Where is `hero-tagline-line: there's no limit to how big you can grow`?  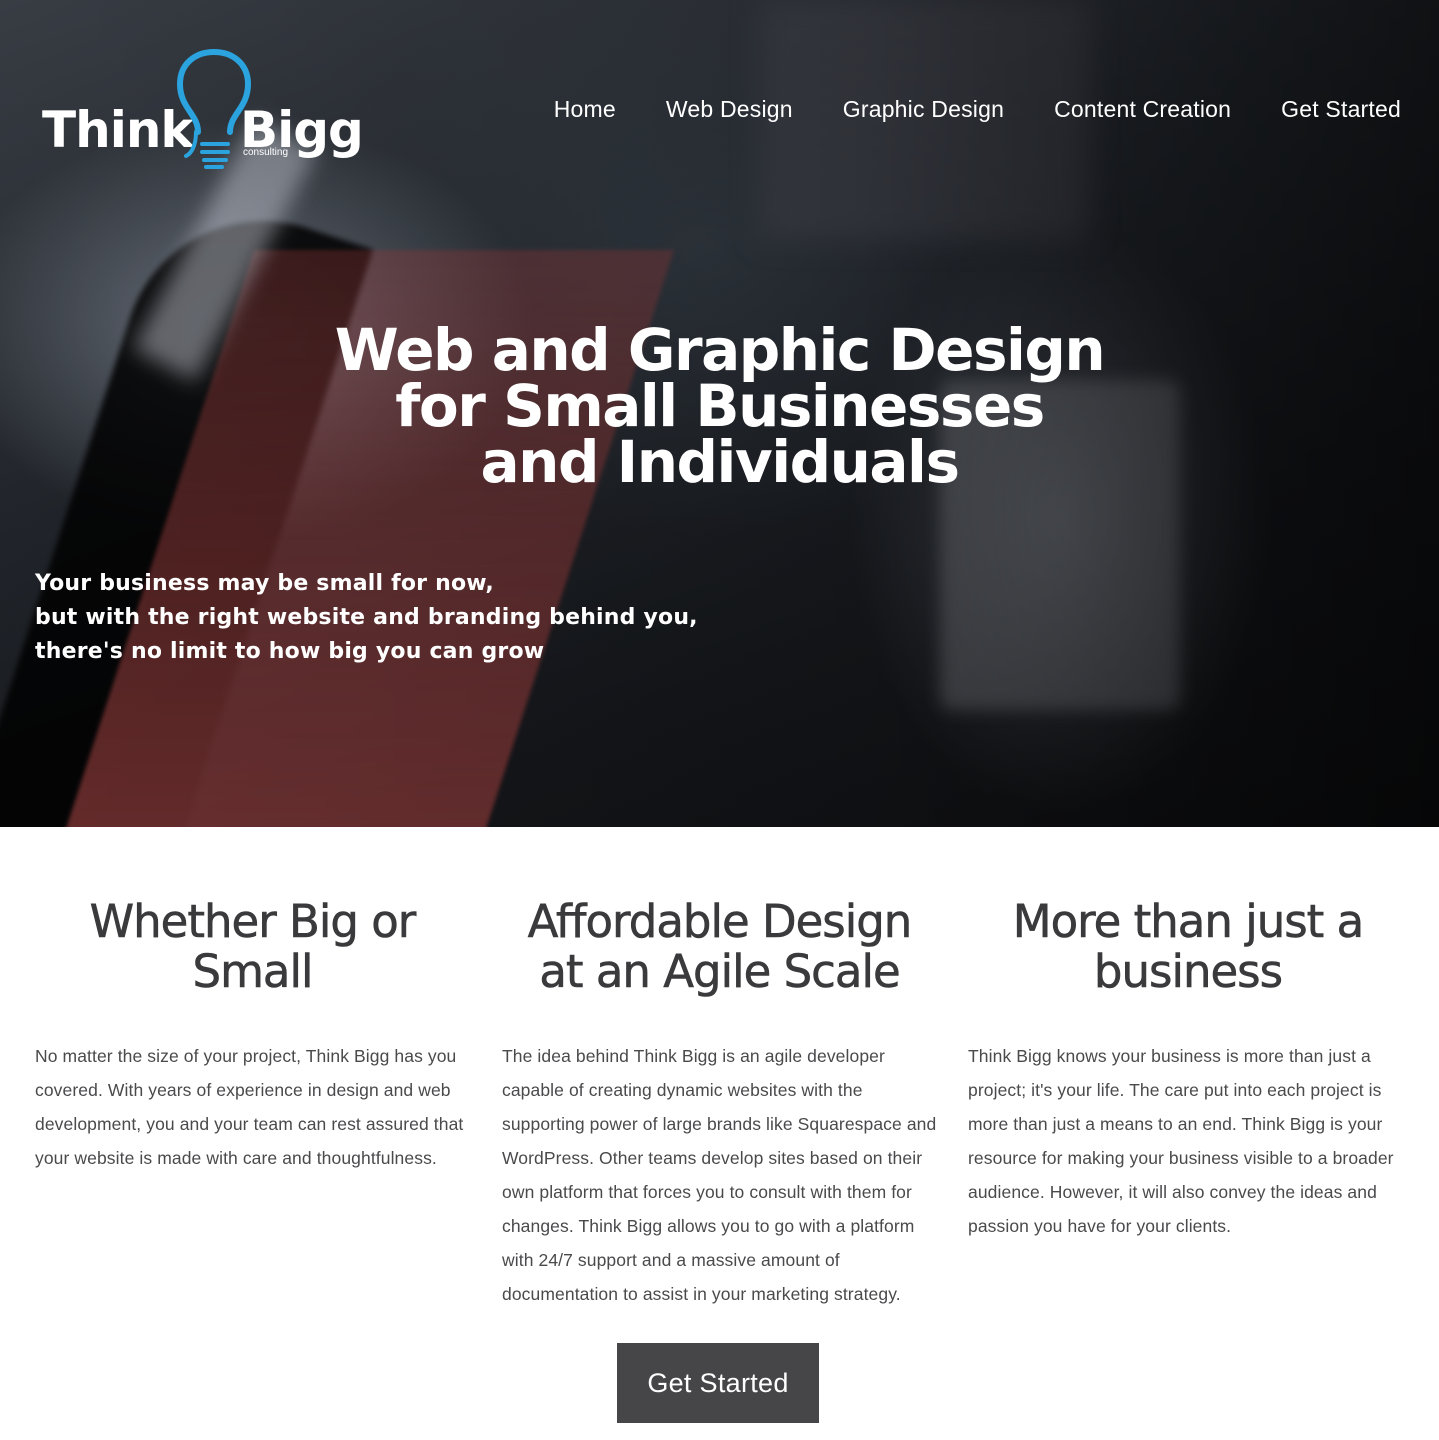
hero-tagline-line: there's no limit to how big you can grow is located at coordinates (290, 651).